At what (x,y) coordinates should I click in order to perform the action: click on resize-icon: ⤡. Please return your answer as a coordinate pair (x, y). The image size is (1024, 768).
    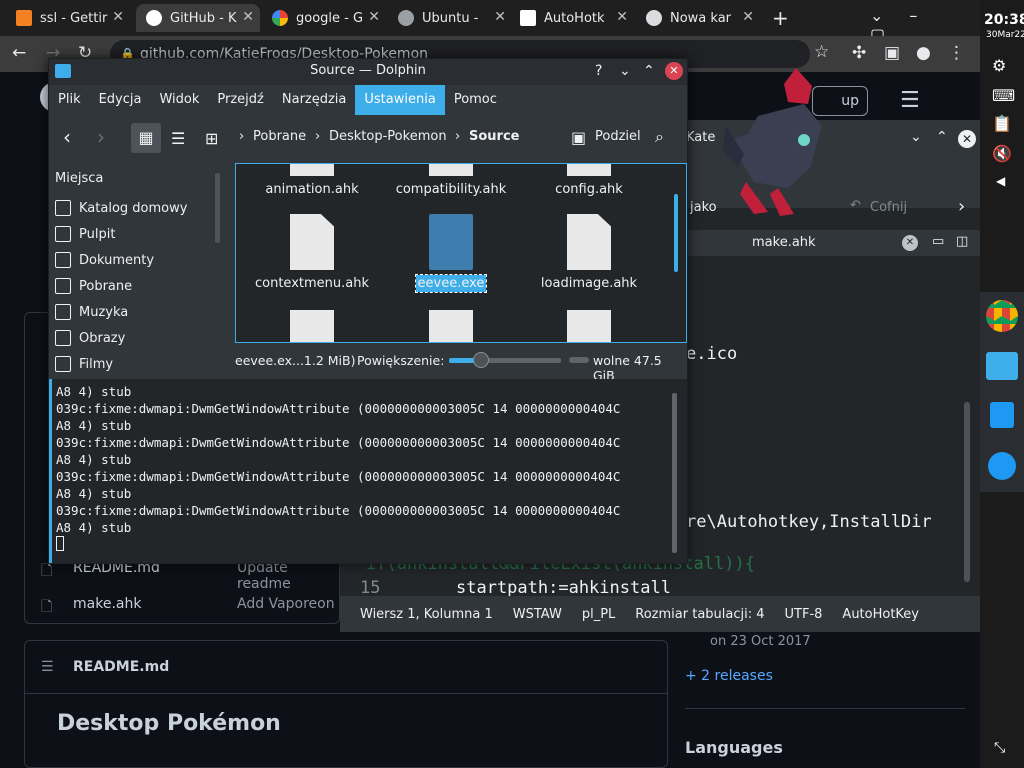
    Looking at the image, I should click on (999, 748).